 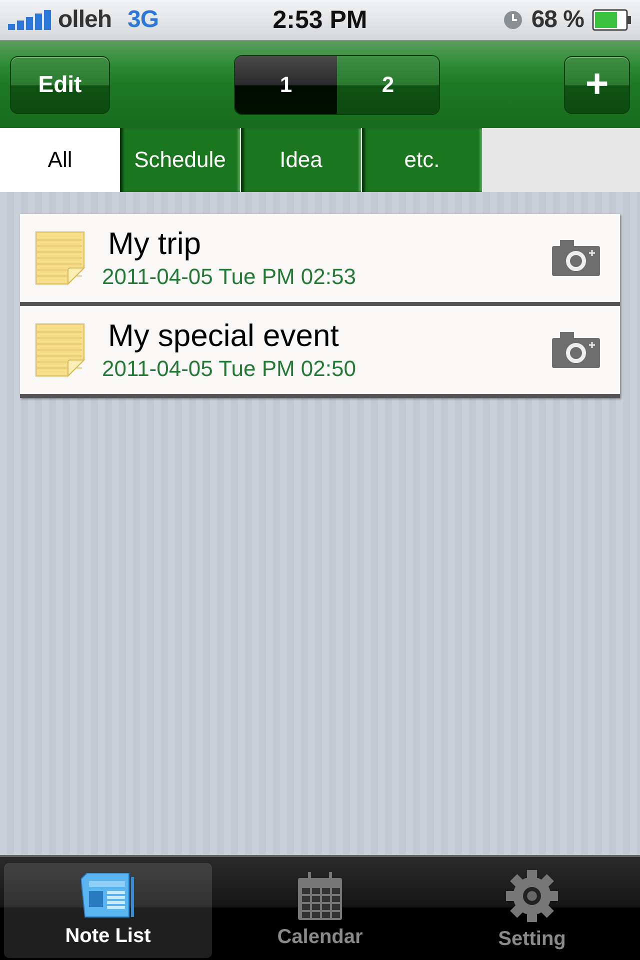 I want to click on clock-icon, so click(x=513, y=20).